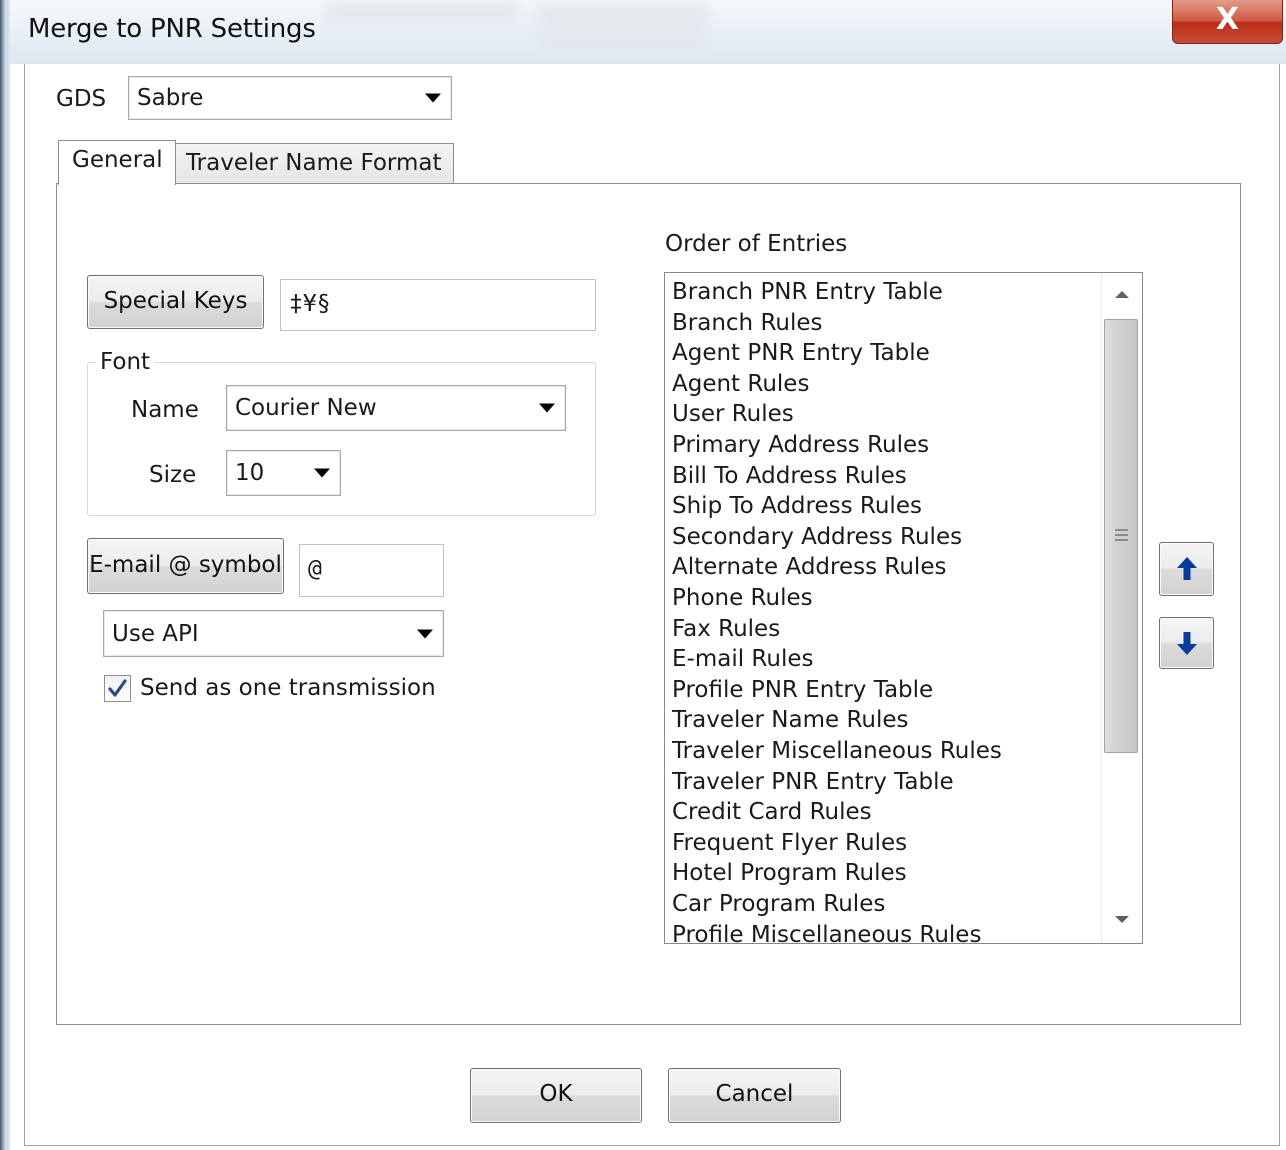 Image resolution: width=1286 pixels, height=1150 pixels. Describe the element at coordinates (371, 570) in the screenshot. I see `email-symbol-field: @` at that location.